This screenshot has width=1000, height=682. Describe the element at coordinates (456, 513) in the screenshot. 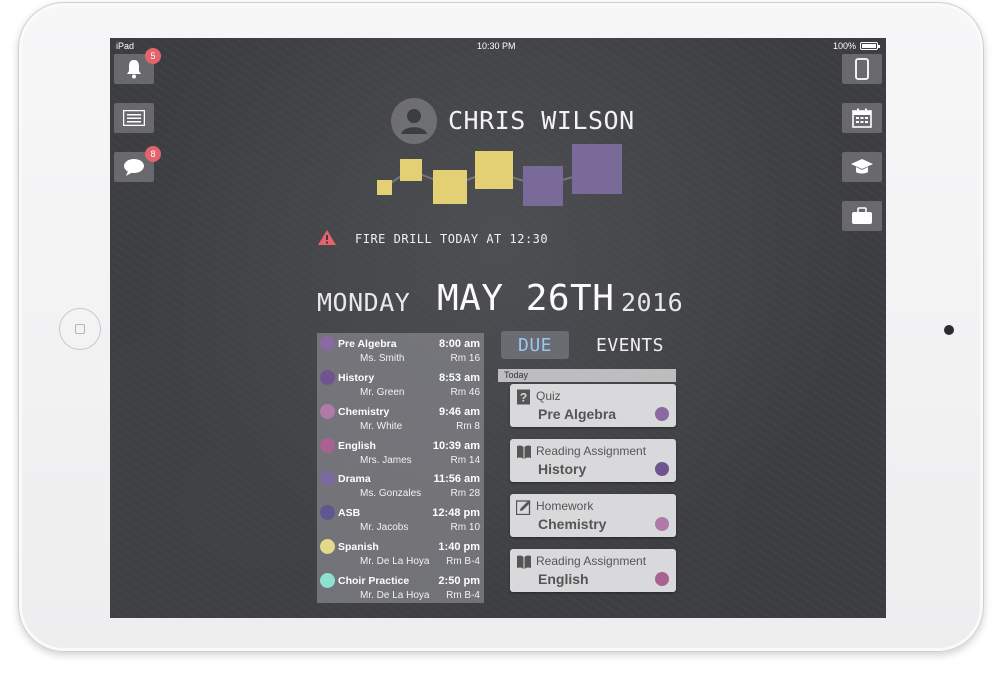

I see `class-time: 12:48 pm` at that location.